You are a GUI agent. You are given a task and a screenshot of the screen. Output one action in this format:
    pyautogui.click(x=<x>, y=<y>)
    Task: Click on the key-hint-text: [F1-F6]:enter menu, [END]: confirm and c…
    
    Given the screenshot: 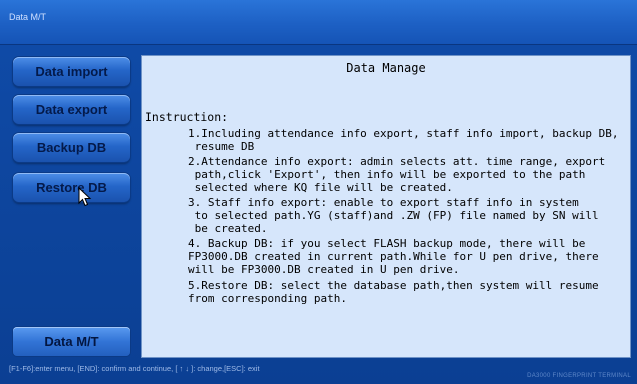 What is the action you would take?
    pyautogui.click(x=134, y=368)
    